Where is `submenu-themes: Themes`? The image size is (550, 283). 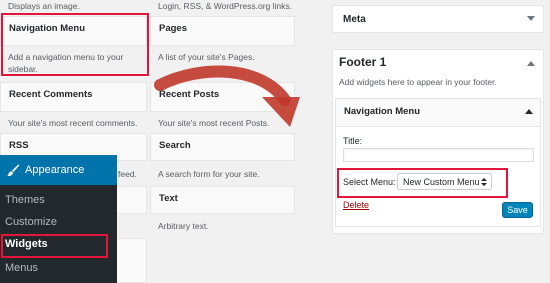
submenu-themes: Themes is located at coordinates (58, 200).